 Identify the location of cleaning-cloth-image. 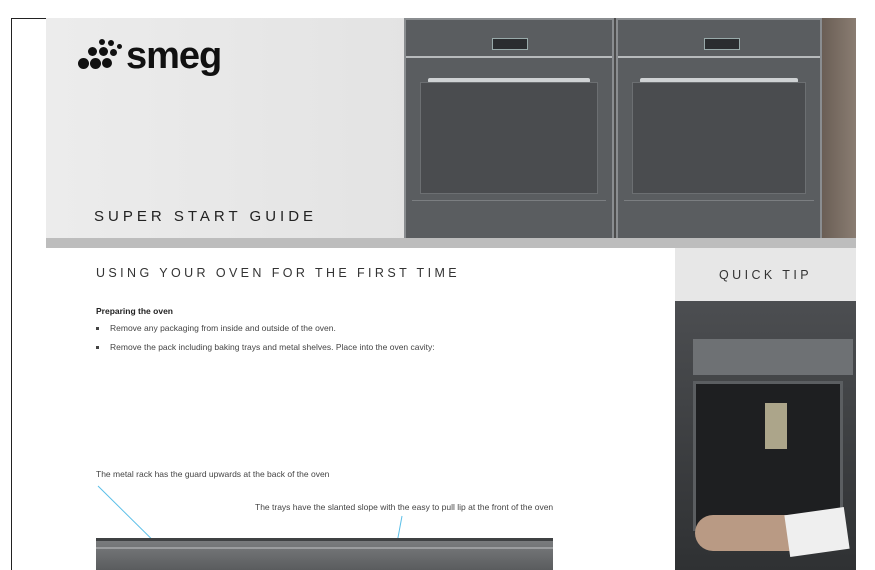
(817, 532).